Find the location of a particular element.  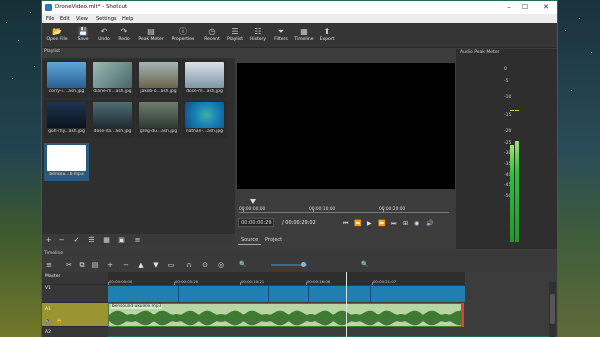

redo-button: ↷ Redo is located at coordinates (124, 34).